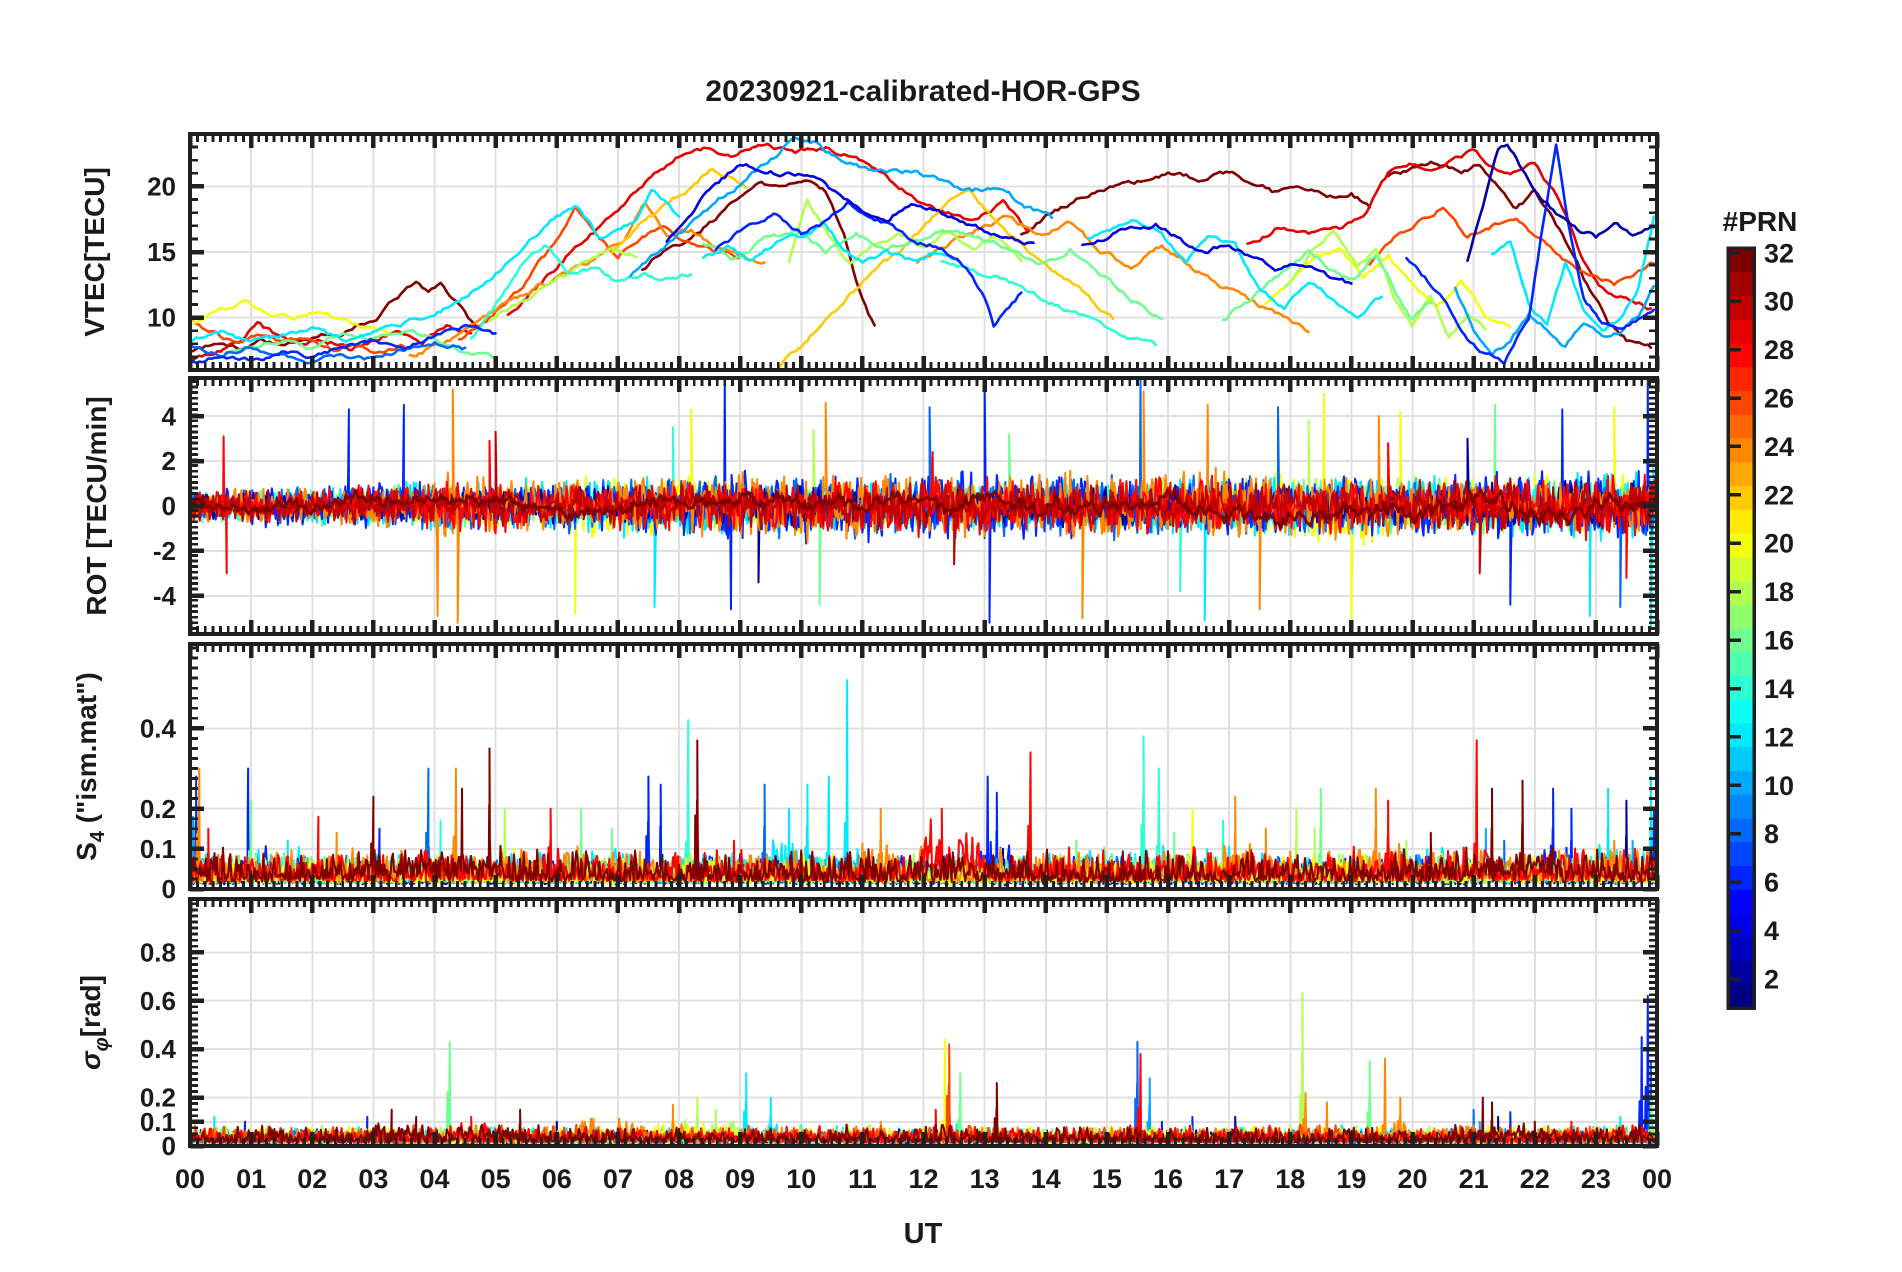  What do you see at coordinates (1779, 399) in the screenshot?
I see `svg-text: 26` at bounding box center [1779, 399].